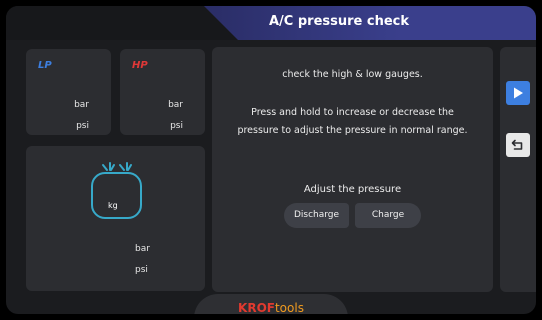  What do you see at coordinates (113, 205) in the screenshot?
I see `tank-kg-unit: kg` at bounding box center [113, 205].